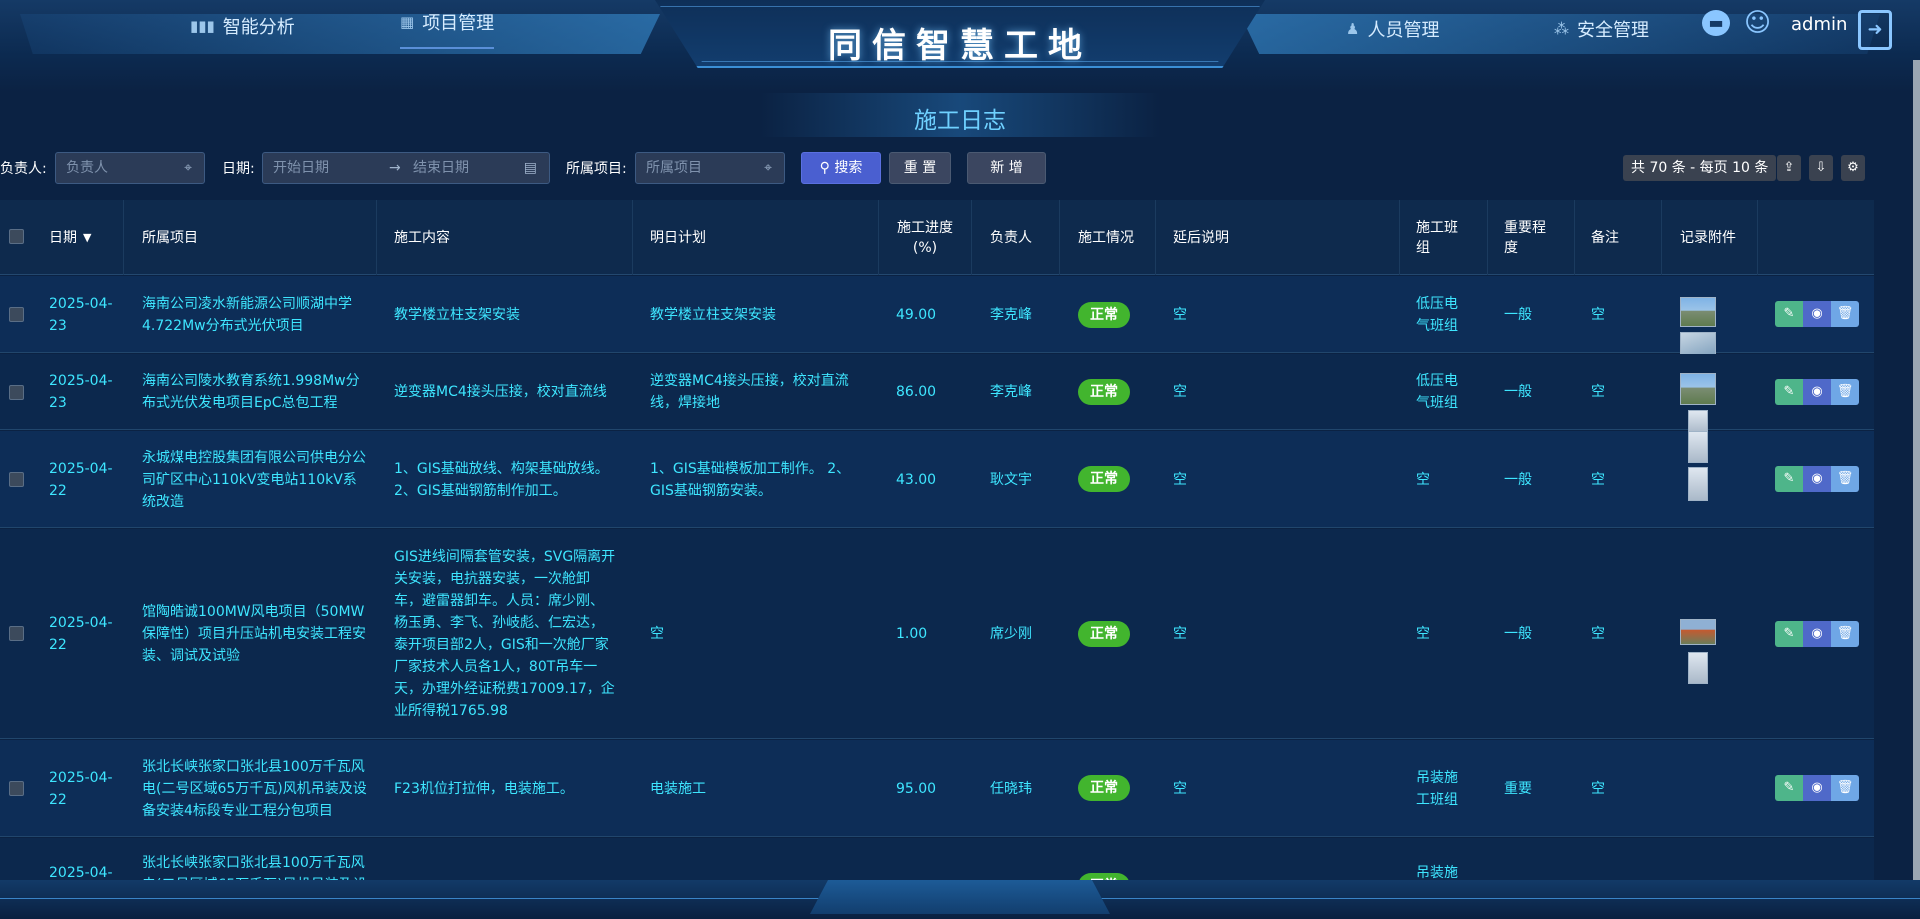  What do you see at coordinates (1011, 634) in the screenshot?
I see `cell-owner: 席少刚` at bounding box center [1011, 634].